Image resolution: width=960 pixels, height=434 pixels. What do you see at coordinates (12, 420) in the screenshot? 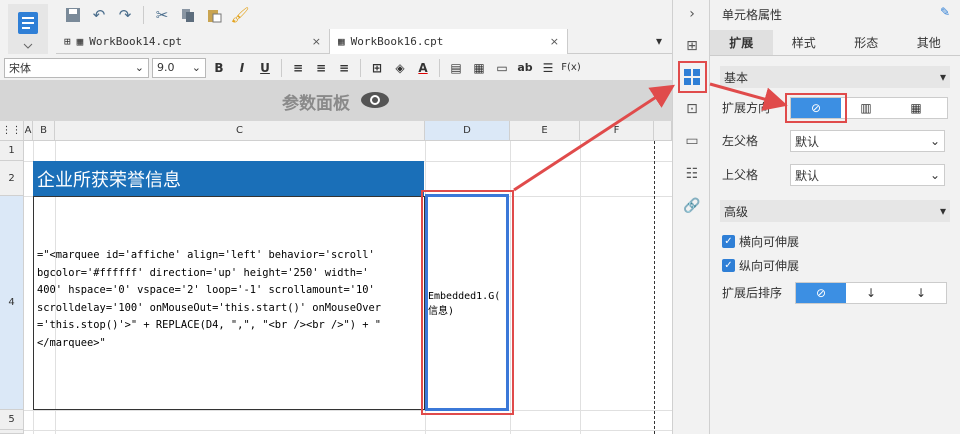
I see `row-header-5: 5` at bounding box center [12, 420].